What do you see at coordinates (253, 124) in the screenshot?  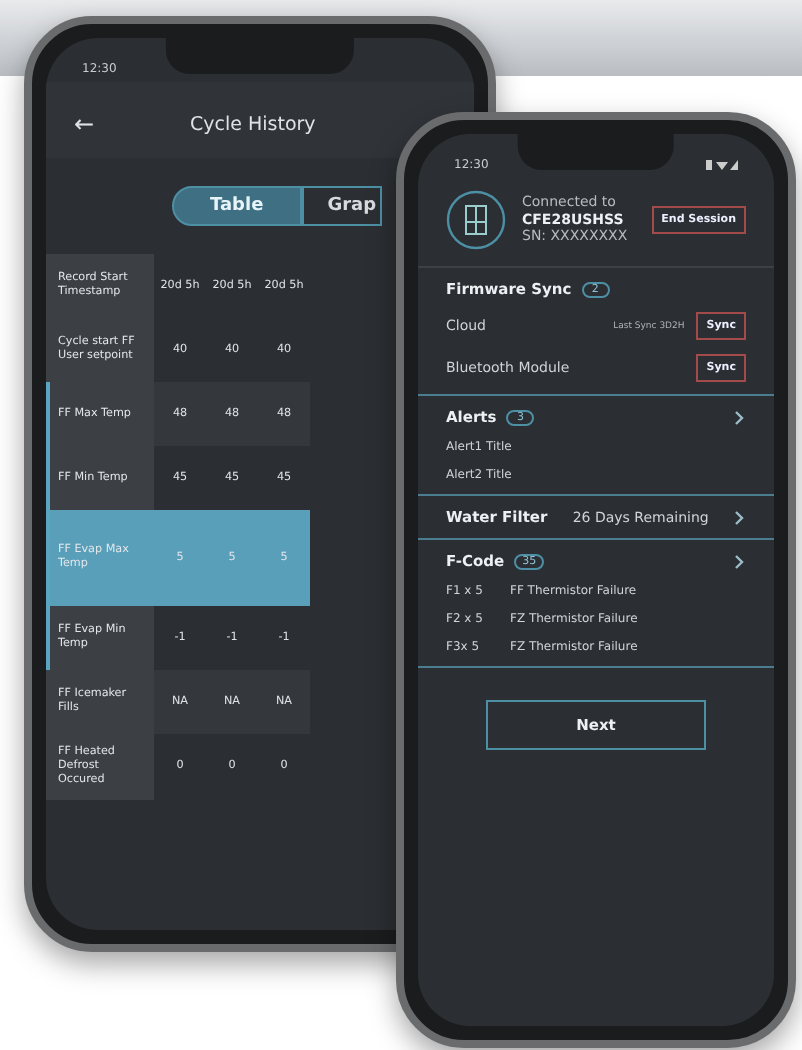 I see `screen-title: Cycle History` at bounding box center [253, 124].